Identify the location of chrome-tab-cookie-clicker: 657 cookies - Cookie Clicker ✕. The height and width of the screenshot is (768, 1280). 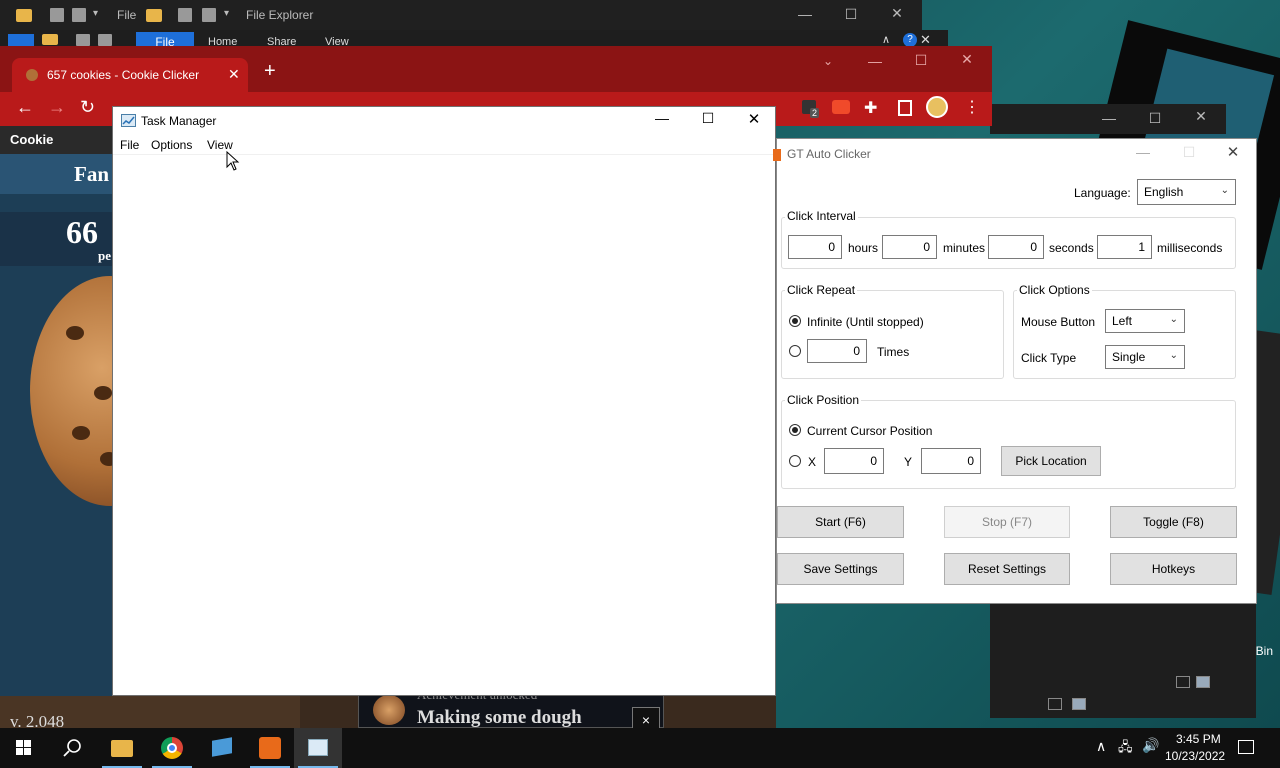
(130, 75).